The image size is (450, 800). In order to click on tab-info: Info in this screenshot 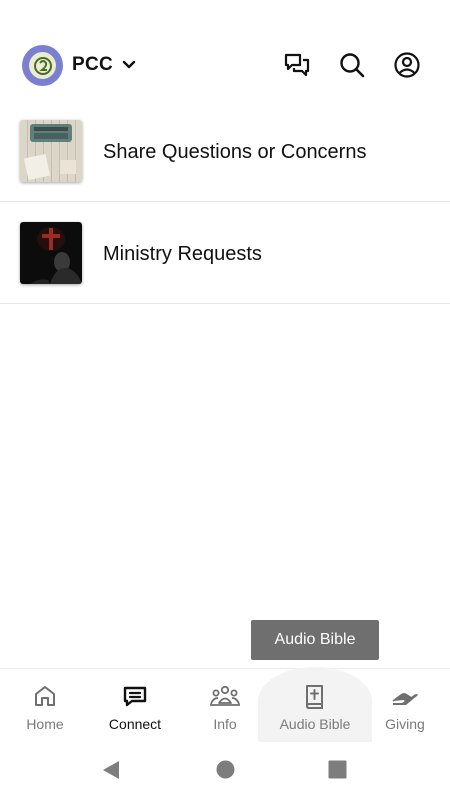, I will do `click(225, 706)`.